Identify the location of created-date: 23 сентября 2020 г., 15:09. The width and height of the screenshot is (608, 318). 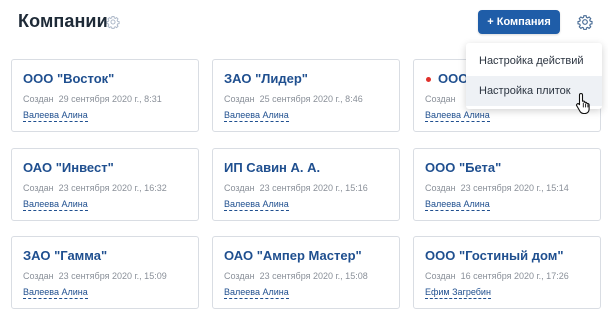
(112, 276).